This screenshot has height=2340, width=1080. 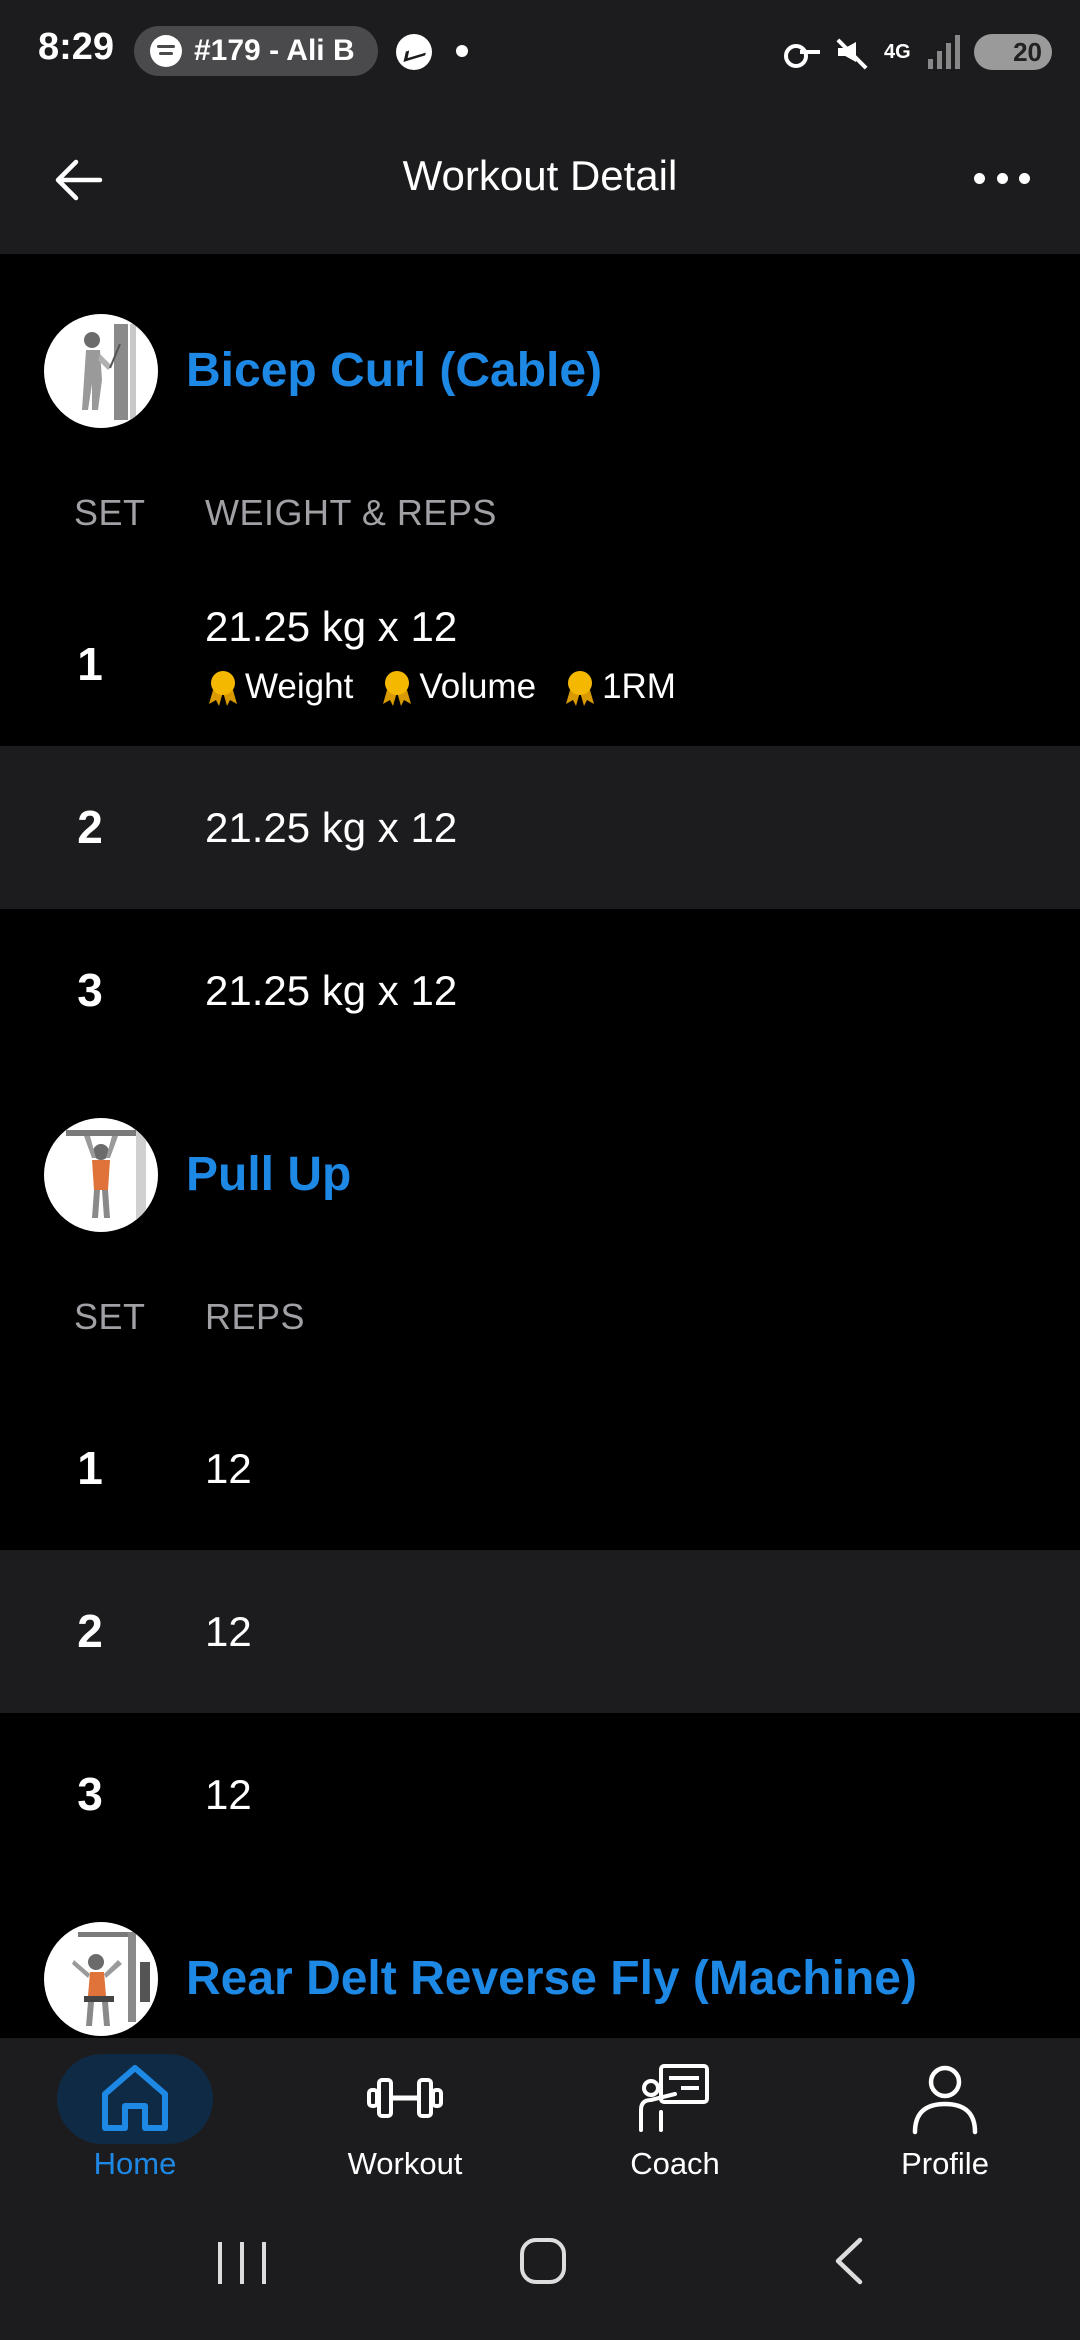 What do you see at coordinates (540, 514) in the screenshot?
I see `set-table-header: SET WEIGHT & REPS` at bounding box center [540, 514].